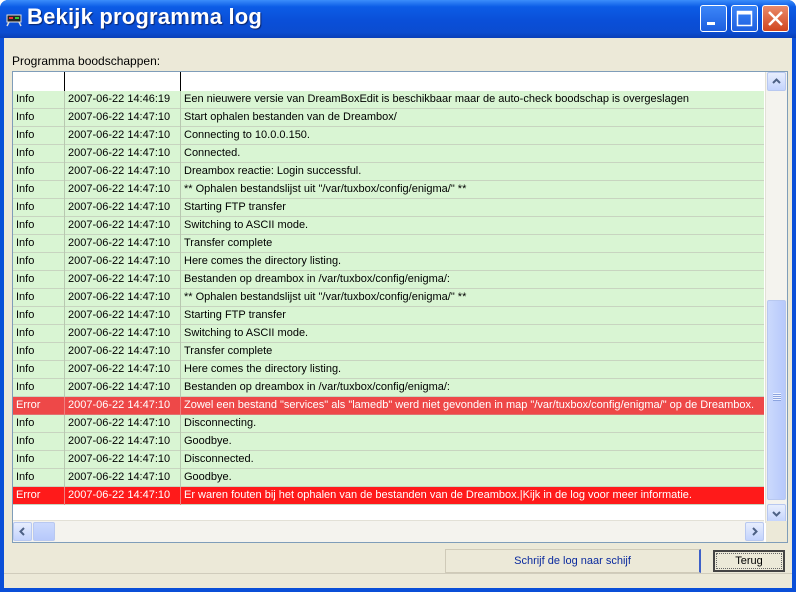  I want to click on scroll-left-button, so click(22, 531).